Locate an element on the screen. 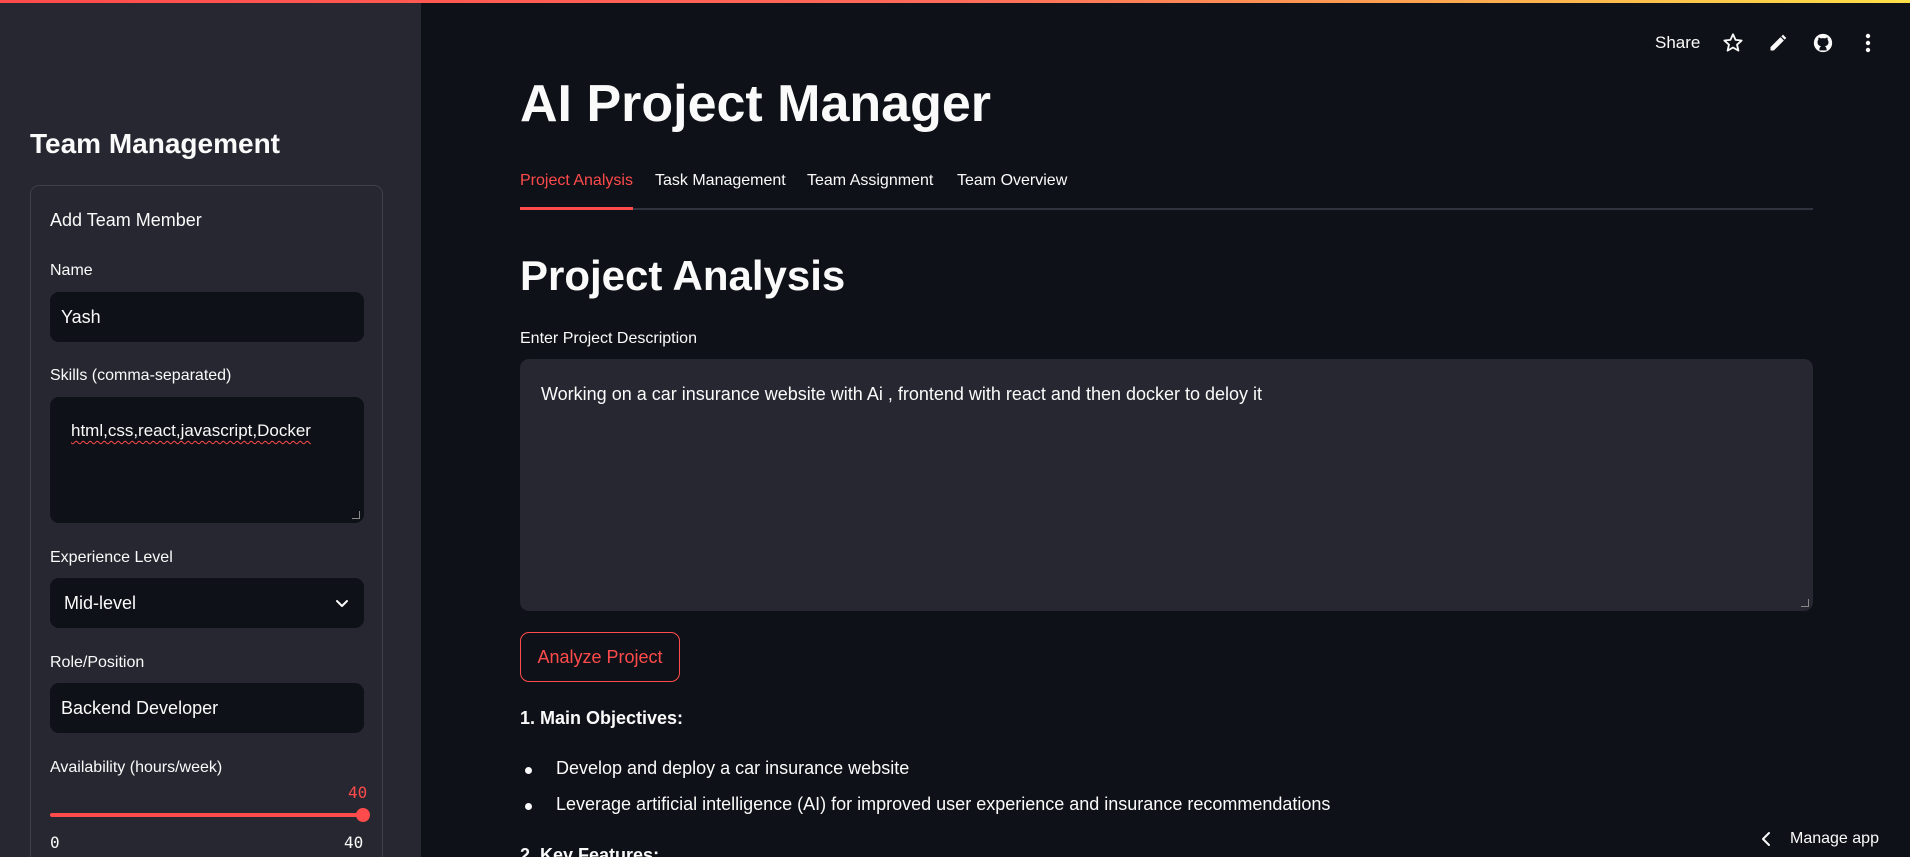 This screenshot has width=1910, height=857. header-actions: Share is located at coordinates (1777, 43).